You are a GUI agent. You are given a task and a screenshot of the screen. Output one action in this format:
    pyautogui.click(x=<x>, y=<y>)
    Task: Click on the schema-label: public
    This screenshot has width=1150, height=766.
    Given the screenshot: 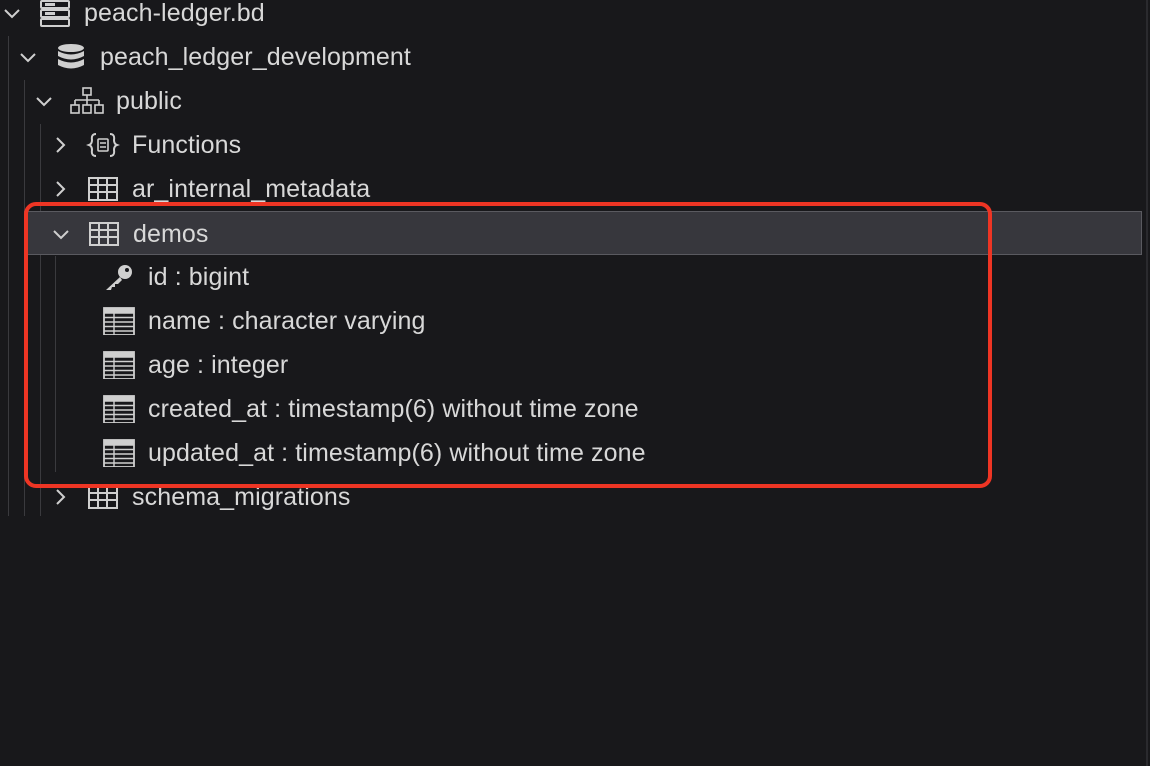 What is the action you would take?
    pyautogui.click(x=149, y=101)
    